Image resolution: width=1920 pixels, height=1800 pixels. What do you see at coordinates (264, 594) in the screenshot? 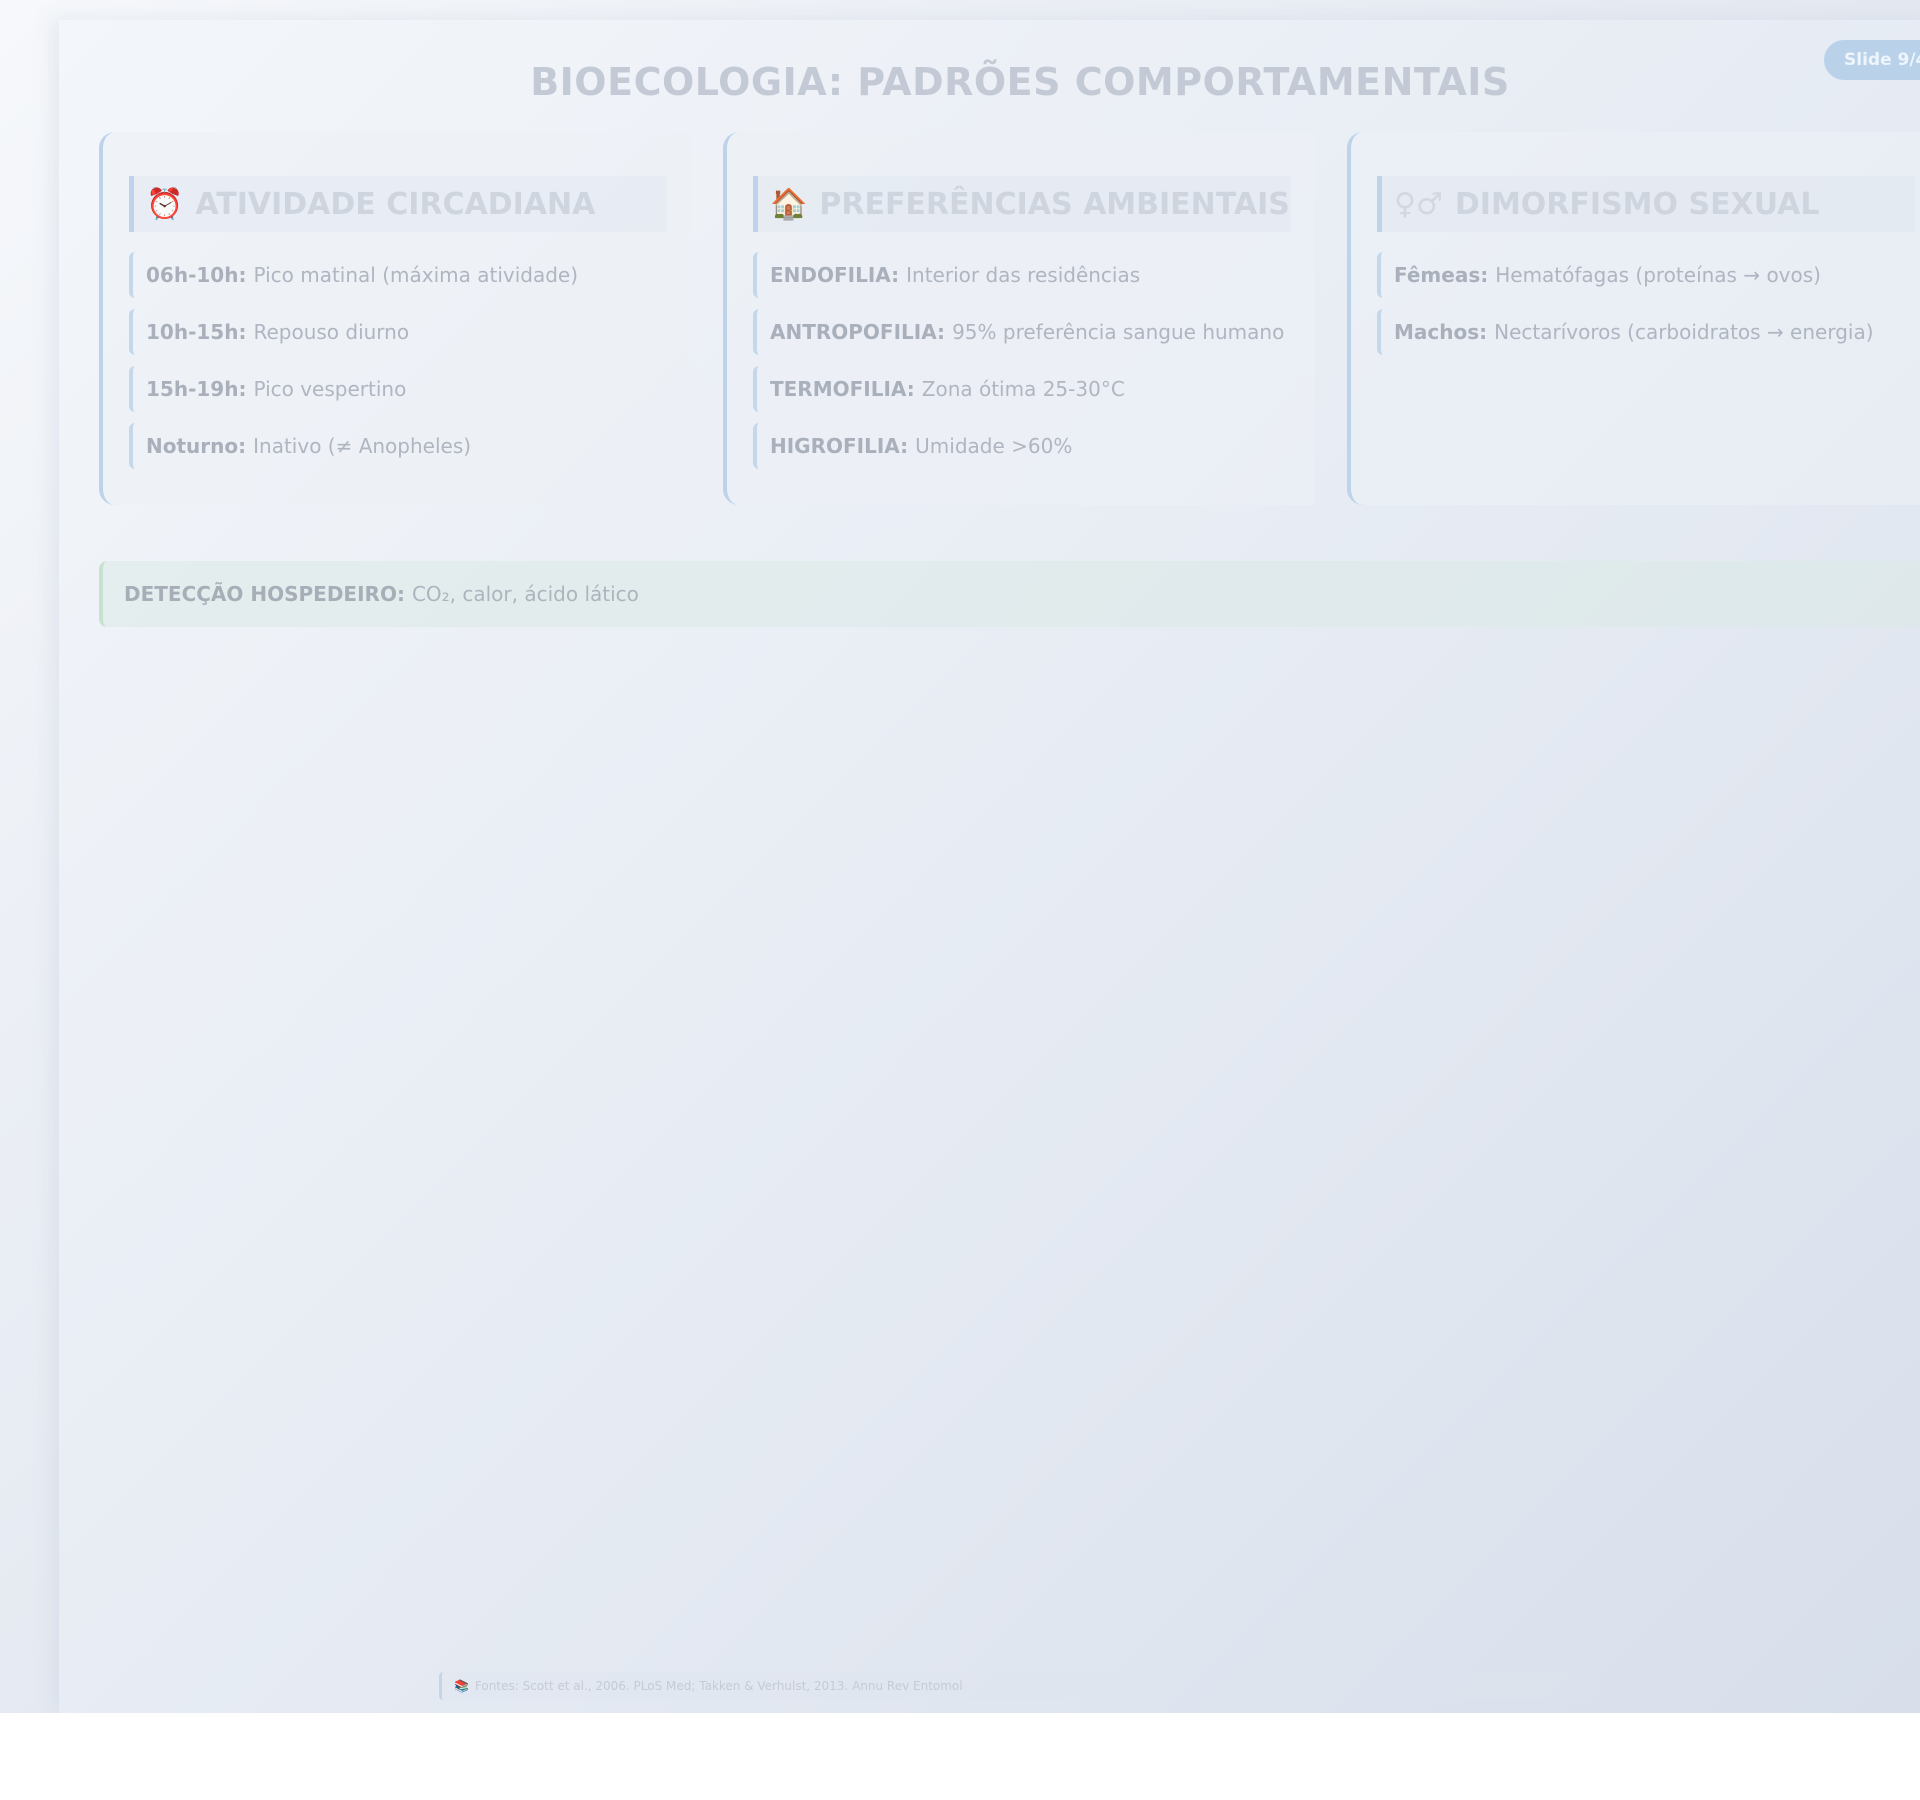
I see `note-label: DETECÇÃO HOSPEDEIRO:` at bounding box center [264, 594].